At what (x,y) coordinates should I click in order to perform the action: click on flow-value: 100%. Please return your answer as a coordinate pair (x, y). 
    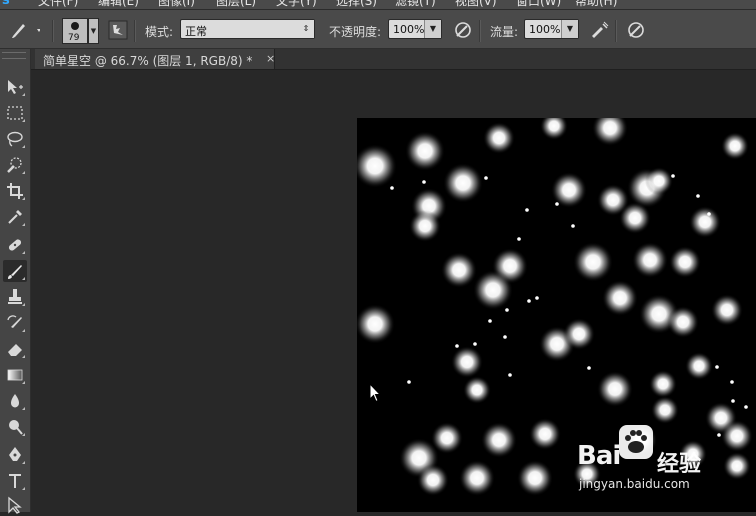
    Looking at the image, I should click on (545, 29).